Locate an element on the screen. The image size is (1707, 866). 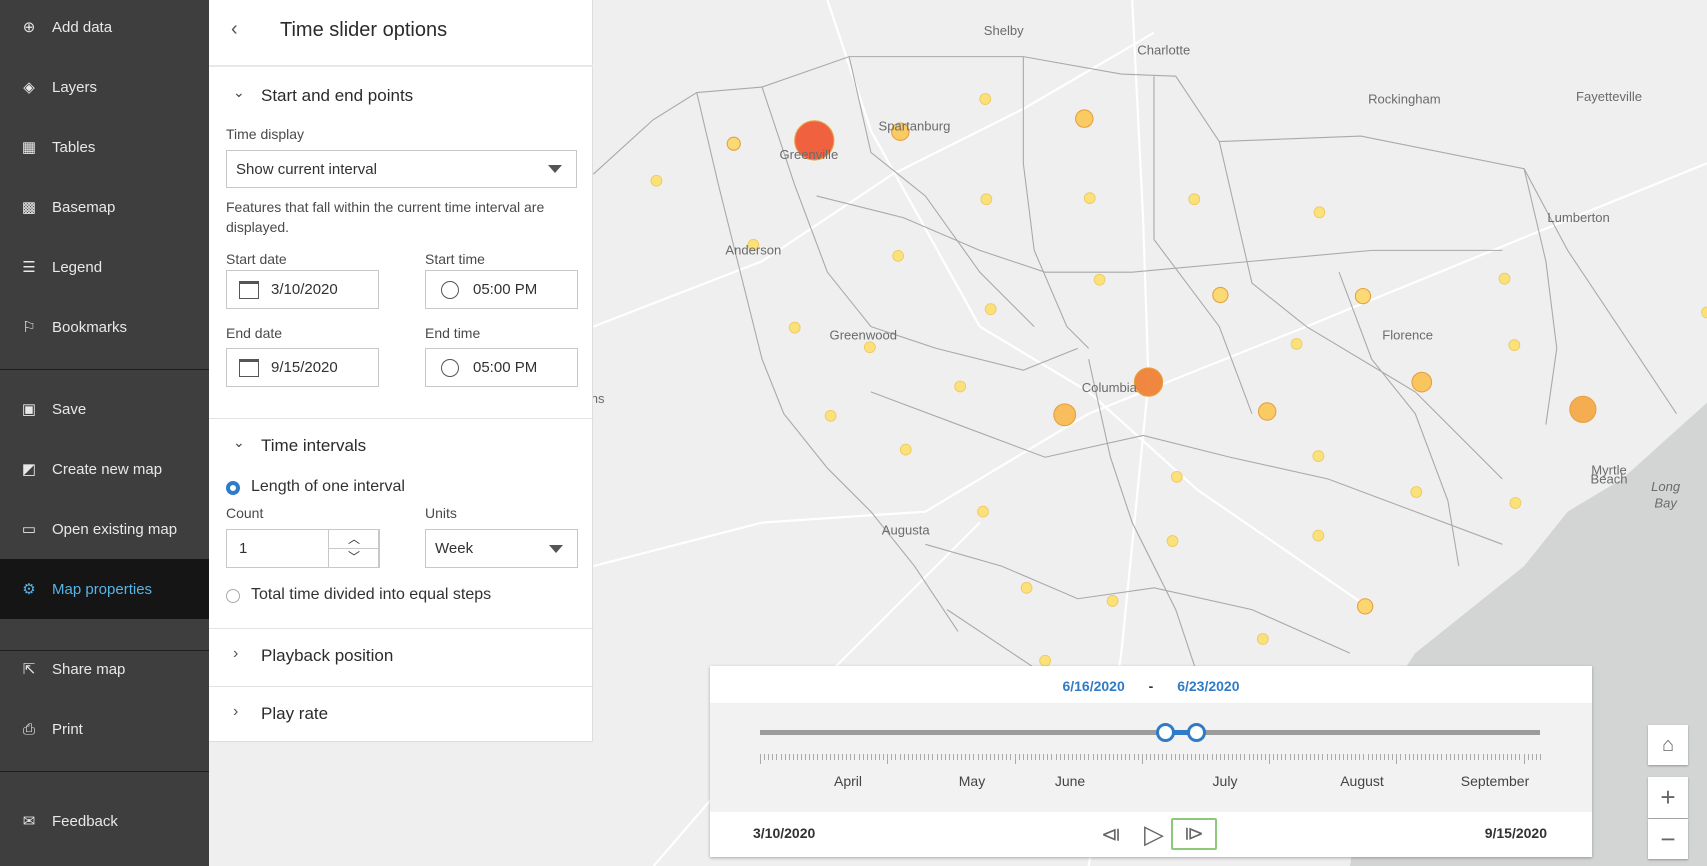
sidebar-item-label: Feedback is located at coordinates (85, 821).